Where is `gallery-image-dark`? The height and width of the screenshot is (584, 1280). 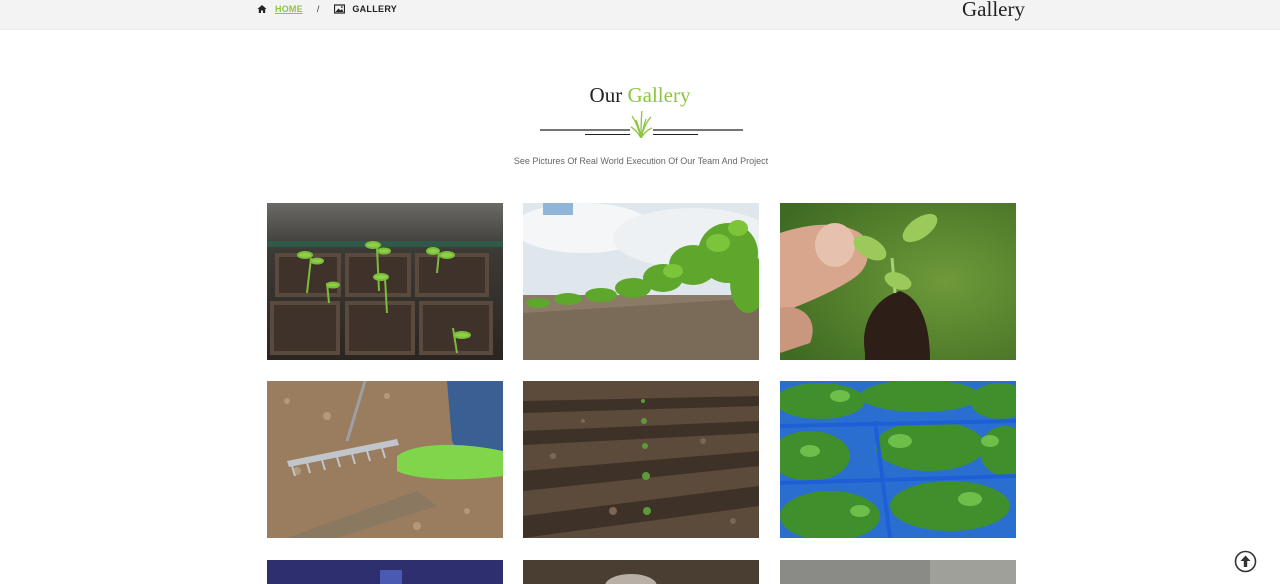 gallery-image-dark is located at coordinates (641, 572).